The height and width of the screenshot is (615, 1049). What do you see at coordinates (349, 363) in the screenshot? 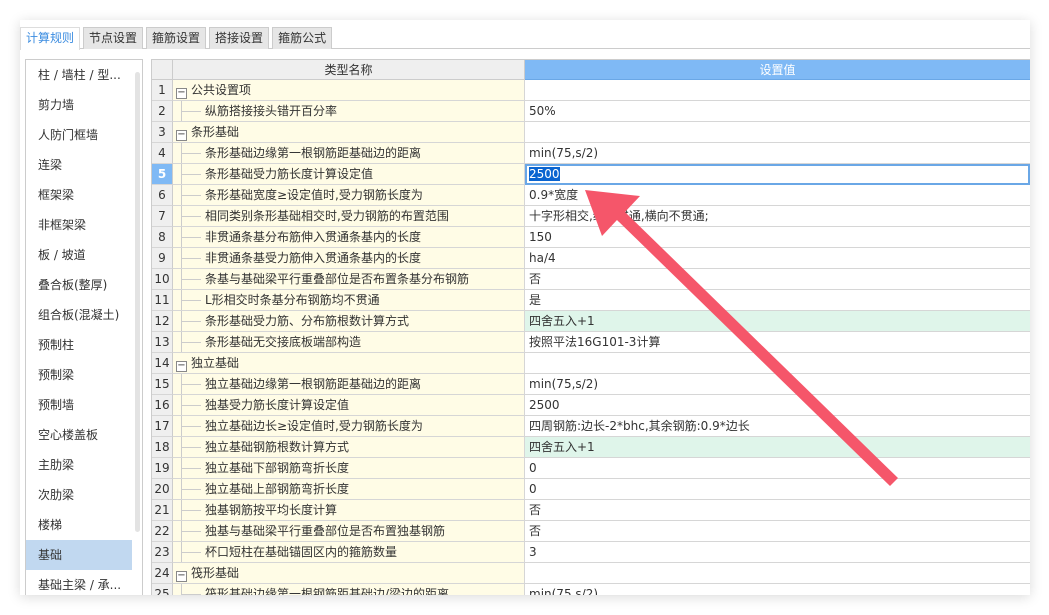
I see `row-name-cell: − 独立基础` at bounding box center [349, 363].